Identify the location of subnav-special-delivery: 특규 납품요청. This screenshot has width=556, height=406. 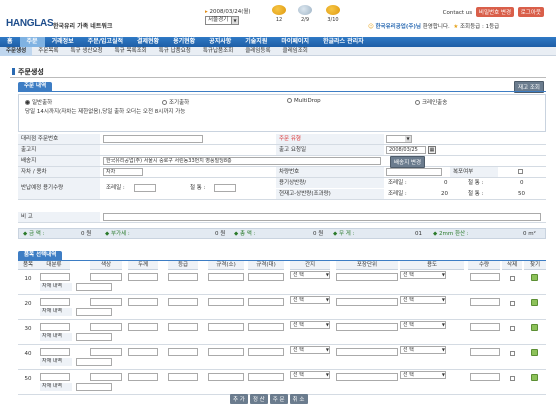
(175, 51).